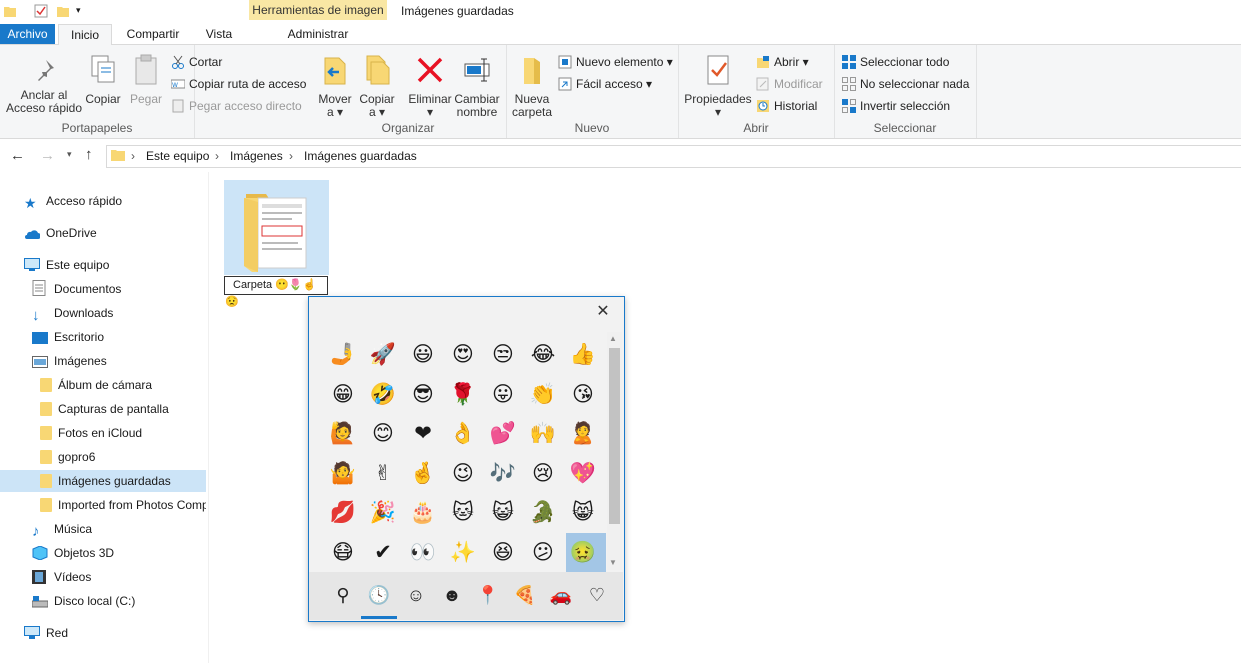 The image size is (1241, 663). I want to click on food-icon: 🍕, so click(525, 595).